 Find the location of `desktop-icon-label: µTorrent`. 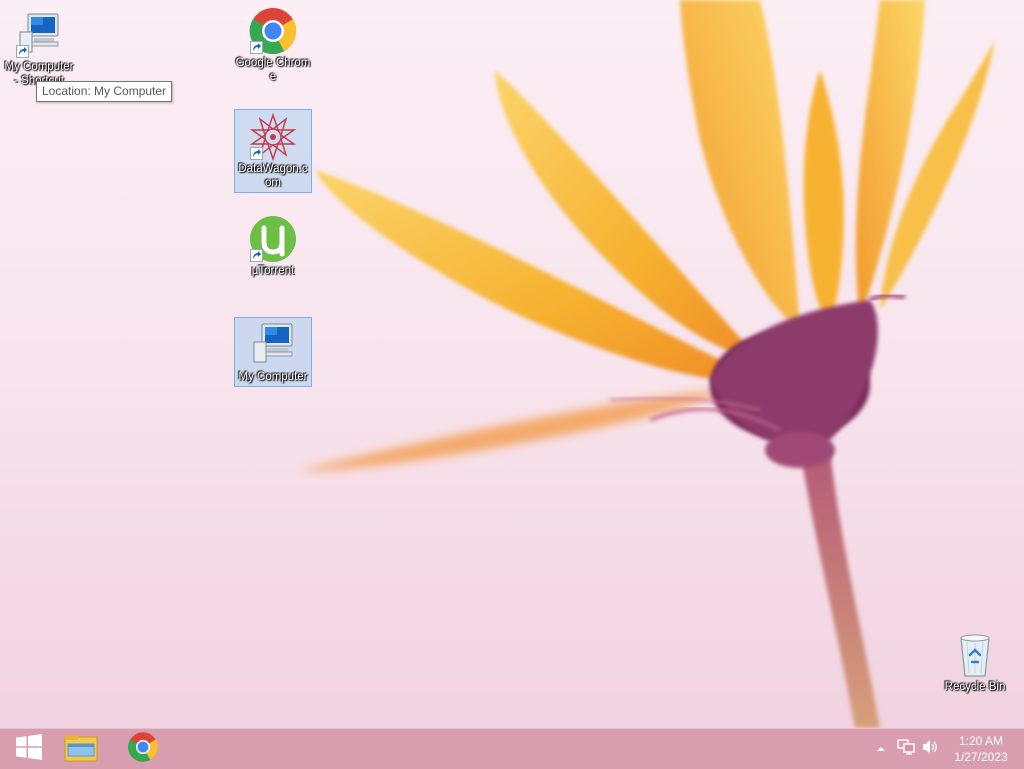

desktop-icon-label: µTorrent is located at coordinates (273, 271).